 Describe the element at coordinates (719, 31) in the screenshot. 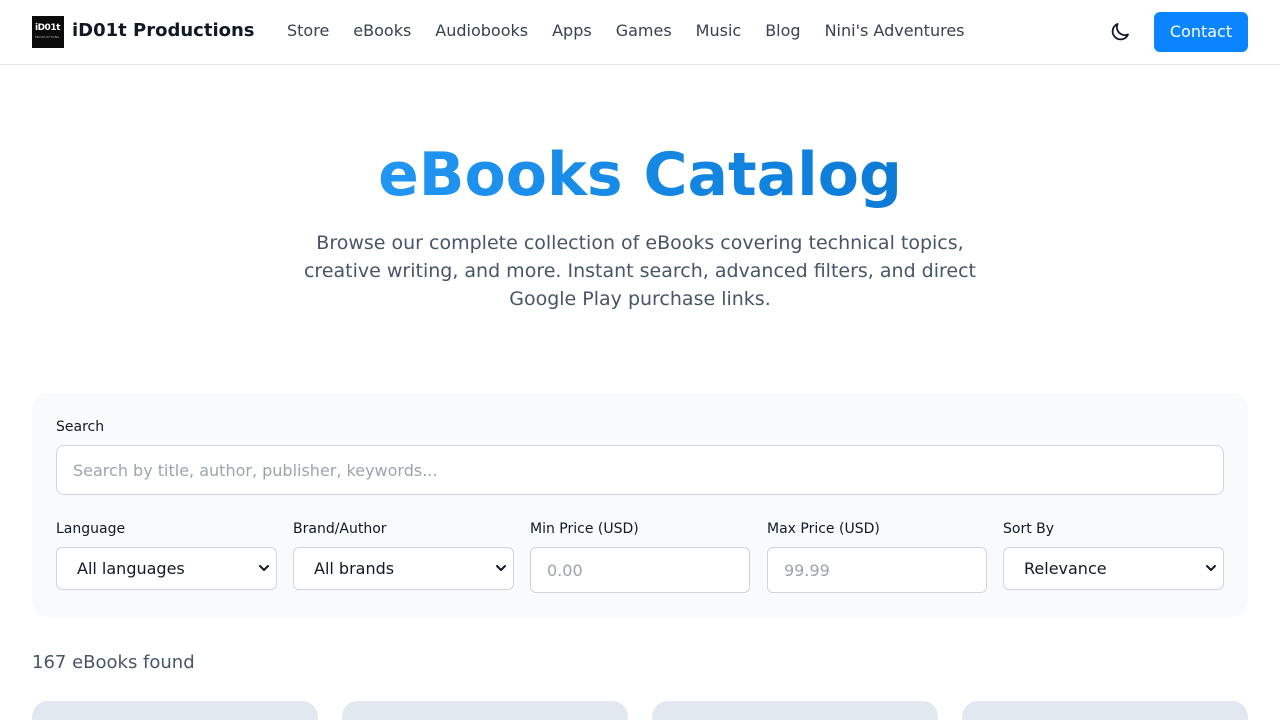

I see `nav-item-music: Music` at that location.